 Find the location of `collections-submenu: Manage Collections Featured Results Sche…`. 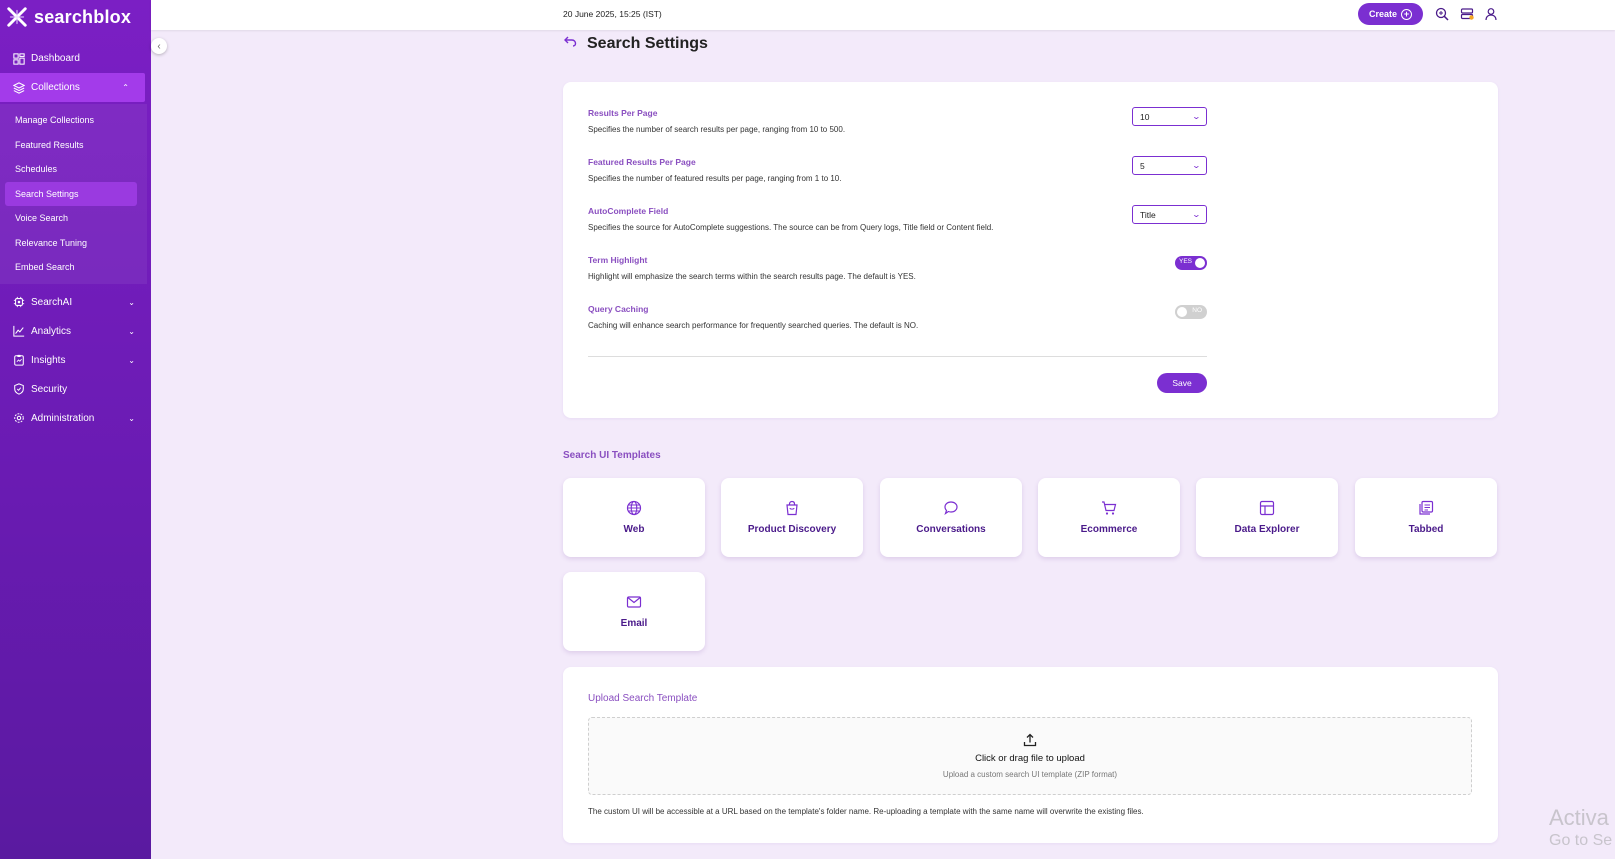

collections-submenu: Manage Collections Featured Results Sche… is located at coordinates (73, 194).